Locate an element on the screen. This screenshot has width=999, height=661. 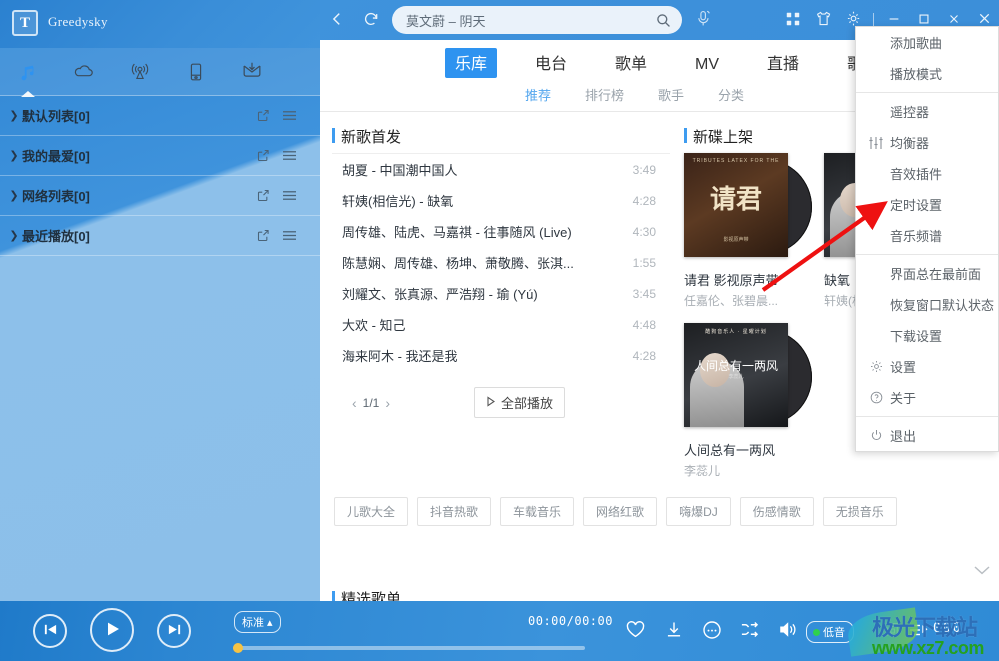
tab-live: 直播 is located at coordinates (783, 63).